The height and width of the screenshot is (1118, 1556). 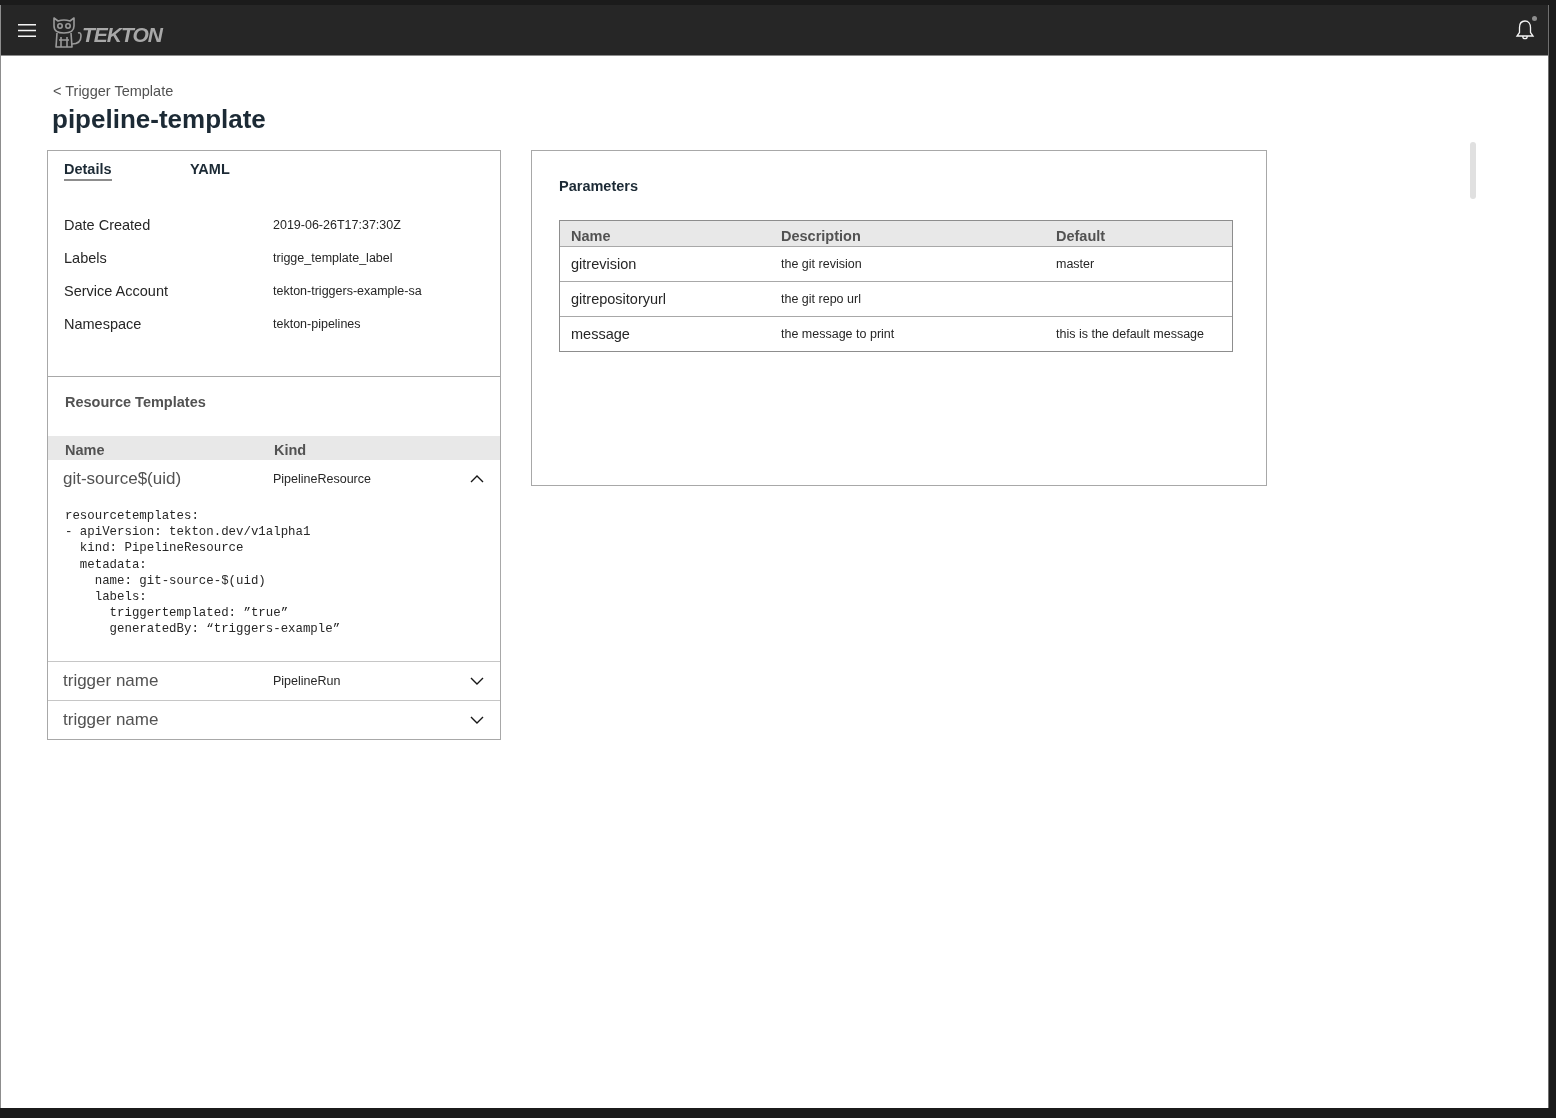 What do you see at coordinates (122, 34) in the screenshot?
I see `logo-text: TEKTON` at bounding box center [122, 34].